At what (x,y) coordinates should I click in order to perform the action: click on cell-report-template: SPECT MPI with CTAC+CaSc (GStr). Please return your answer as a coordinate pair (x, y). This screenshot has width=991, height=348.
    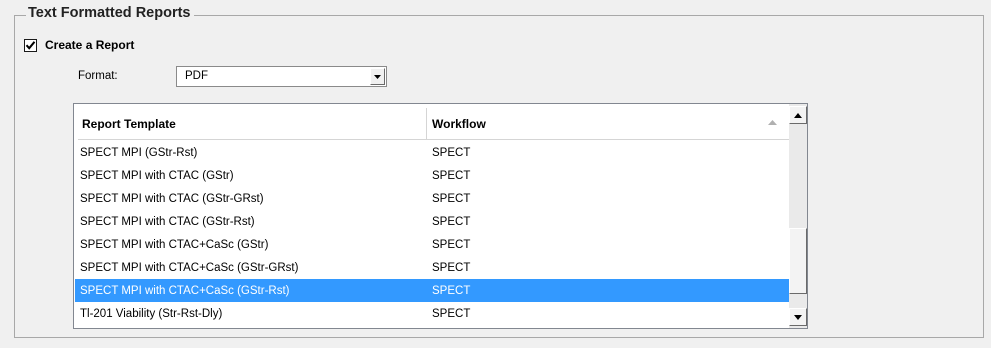
    Looking at the image, I should click on (174, 244).